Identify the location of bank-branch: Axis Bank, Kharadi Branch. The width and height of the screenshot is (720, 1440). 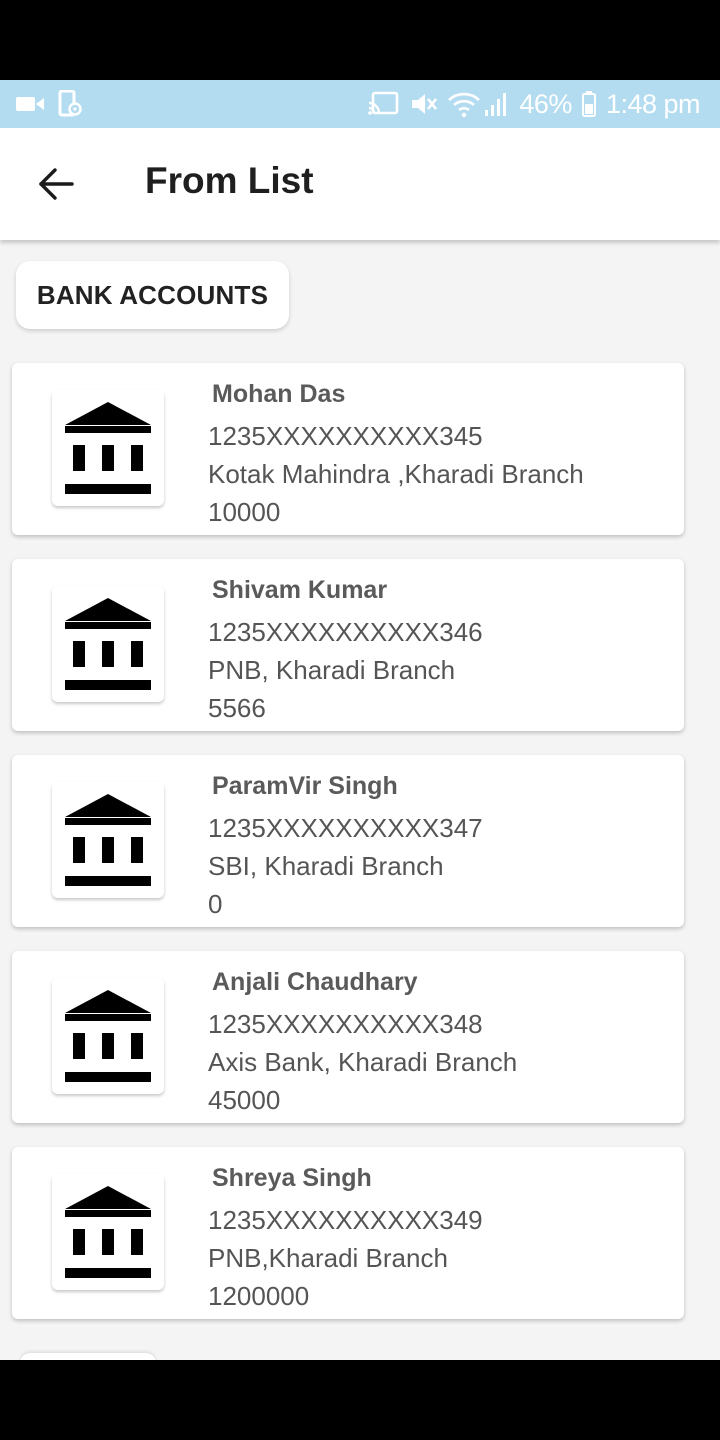
(363, 1062).